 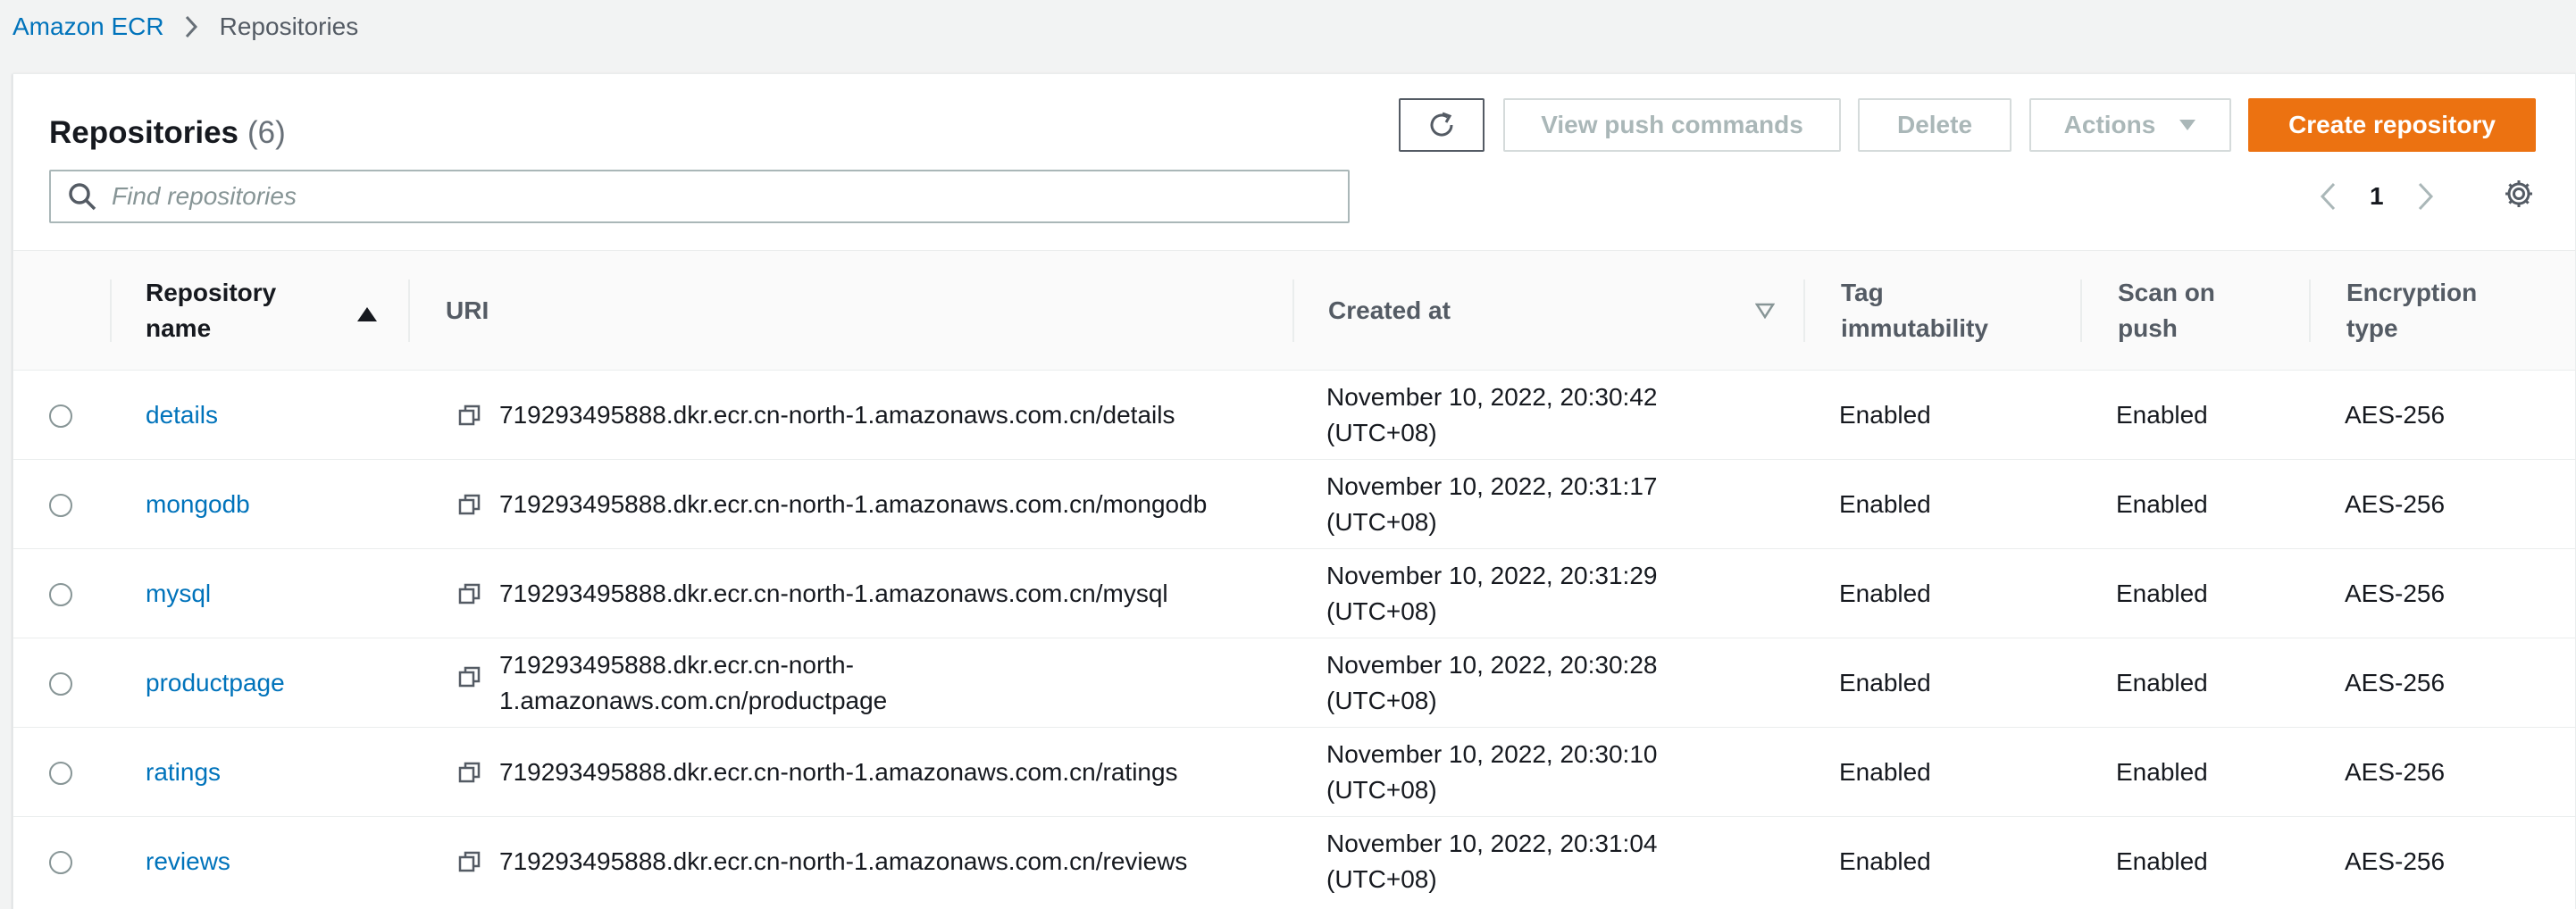 What do you see at coordinates (1863, 292) in the screenshot?
I see `column-header-text: Tag` at bounding box center [1863, 292].